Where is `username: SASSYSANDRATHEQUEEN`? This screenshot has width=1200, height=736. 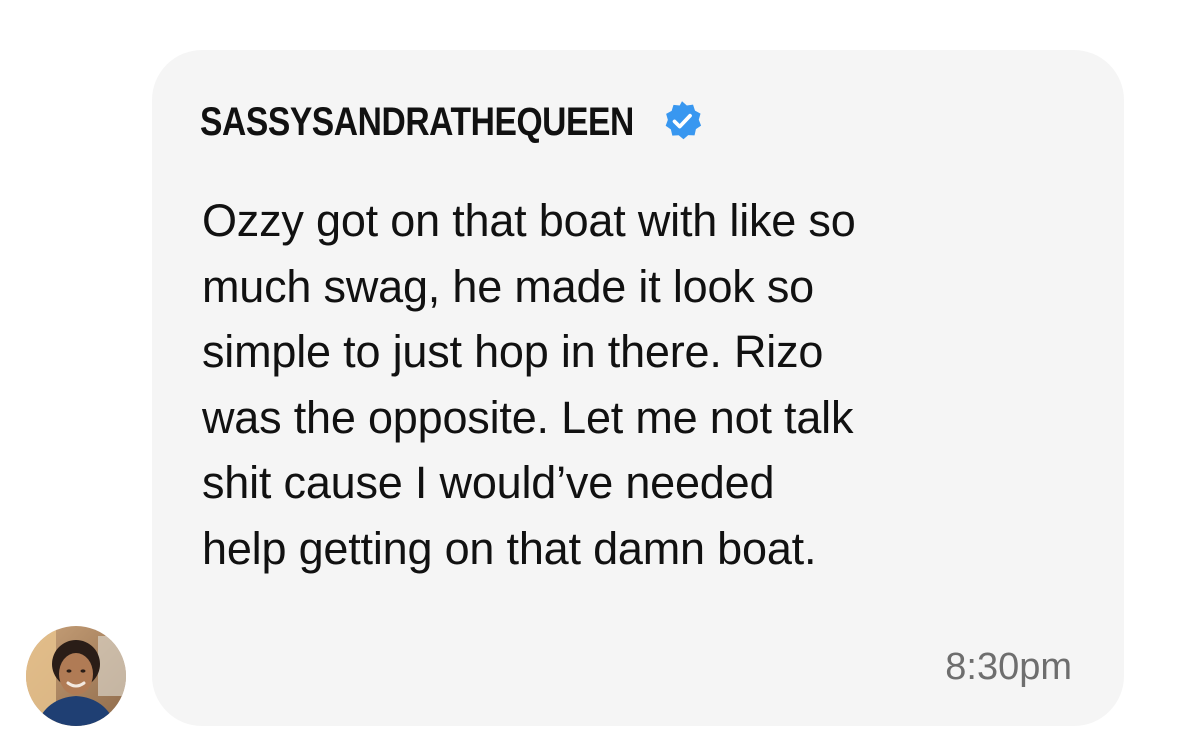 username: SASSYSANDRATHEQUEEN is located at coordinates (417, 122).